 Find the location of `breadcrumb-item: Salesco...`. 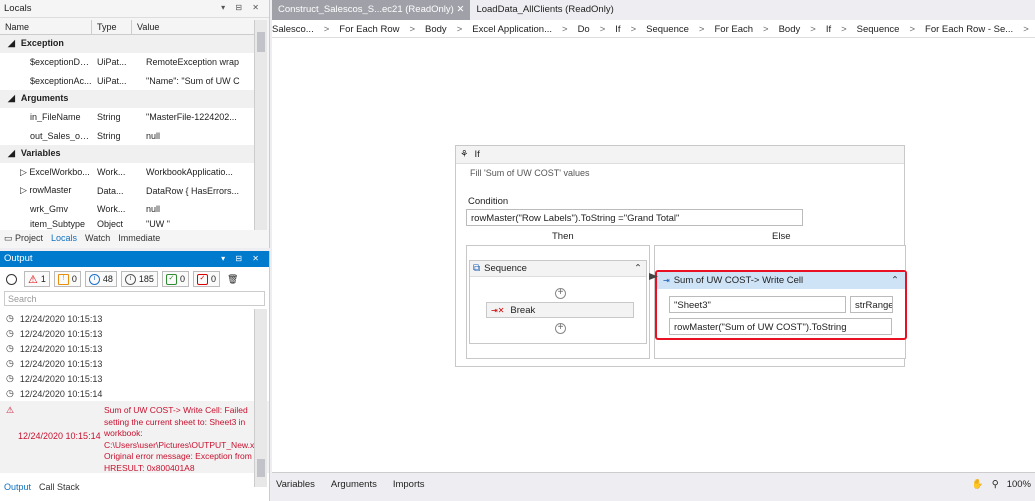

breadcrumb-item: Salesco... is located at coordinates (293, 30).